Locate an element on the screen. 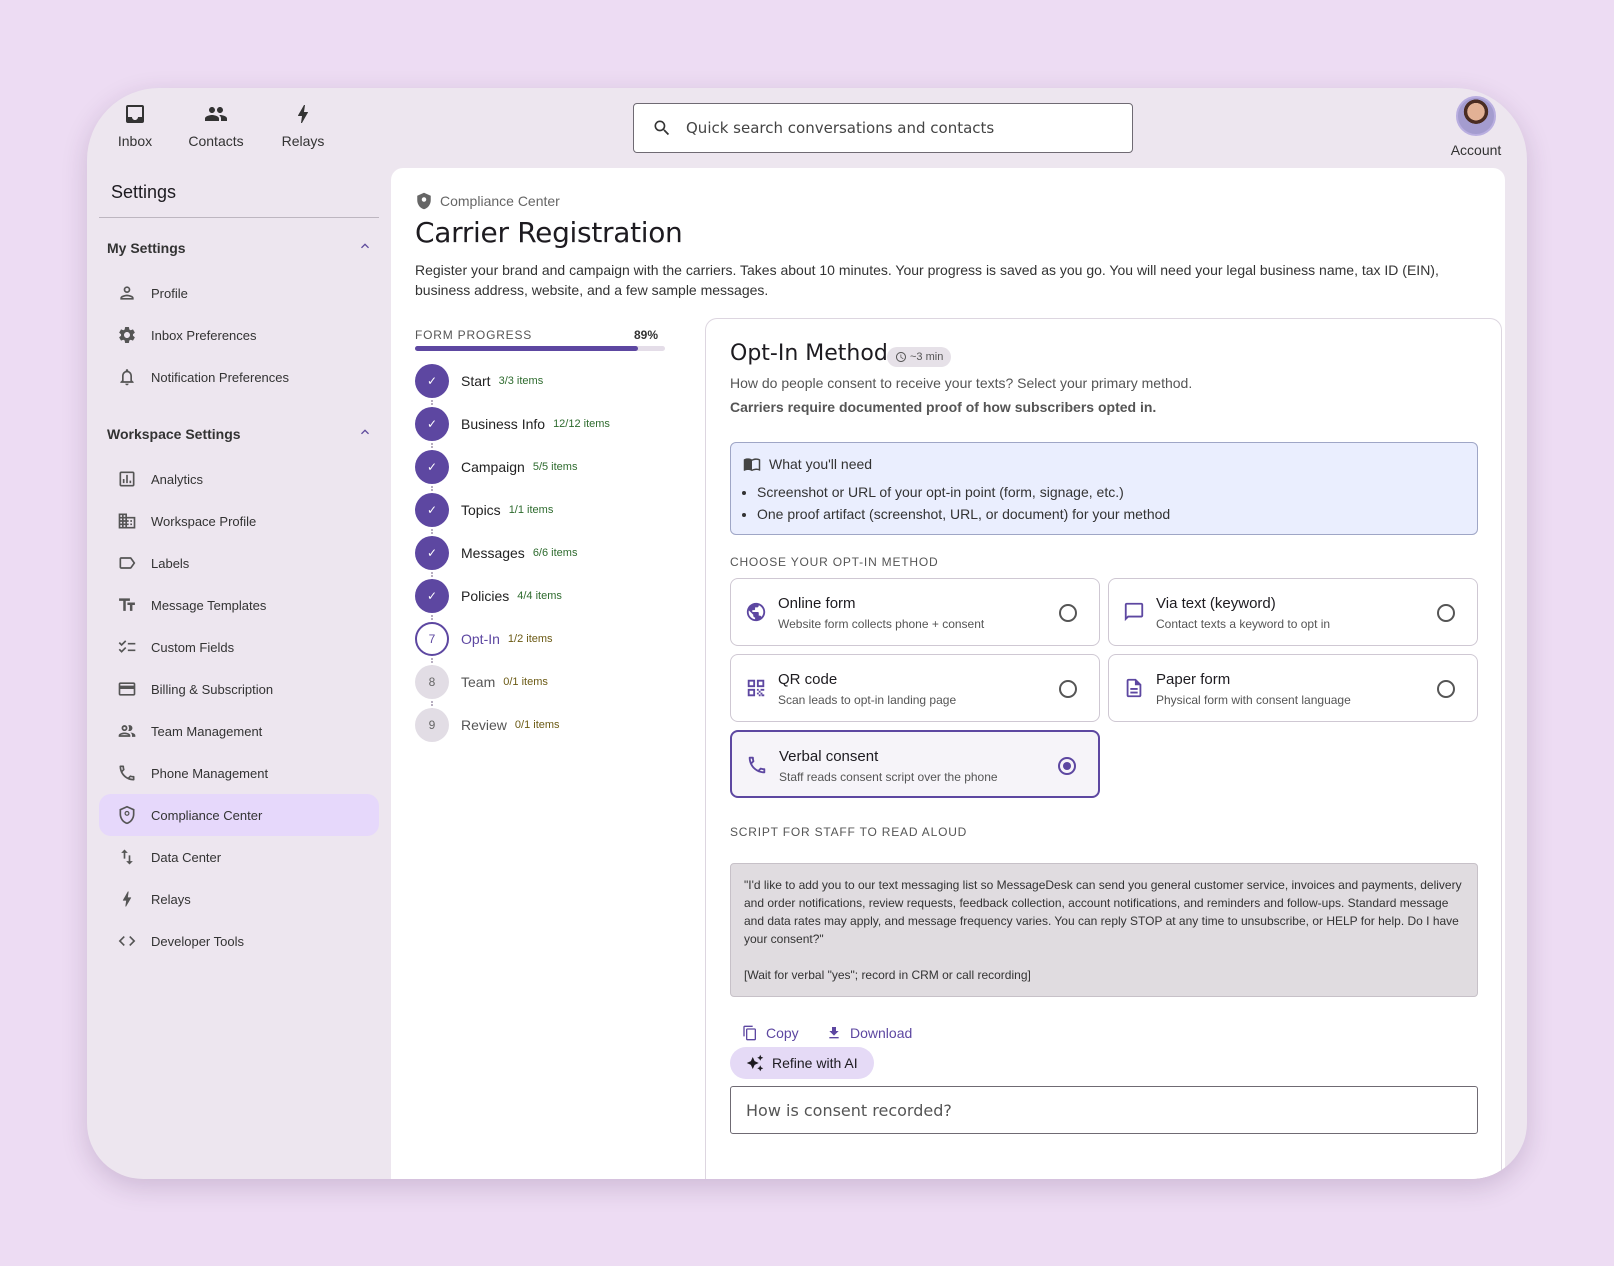 Image resolution: width=1614 pixels, height=1266 pixels. option-title: Verbal consent is located at coordinates (829, 756).